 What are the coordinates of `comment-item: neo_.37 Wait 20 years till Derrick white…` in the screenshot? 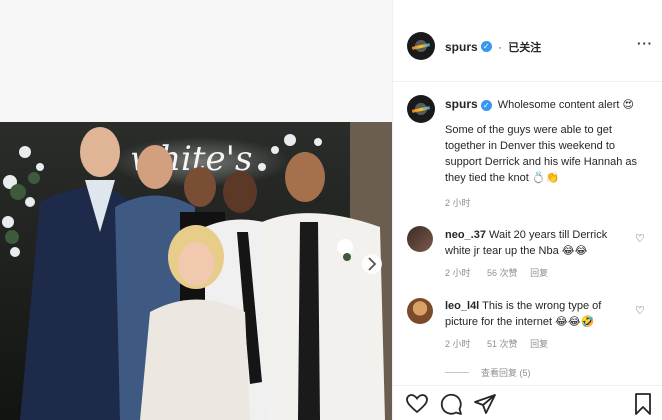 It's located at (539, 243).